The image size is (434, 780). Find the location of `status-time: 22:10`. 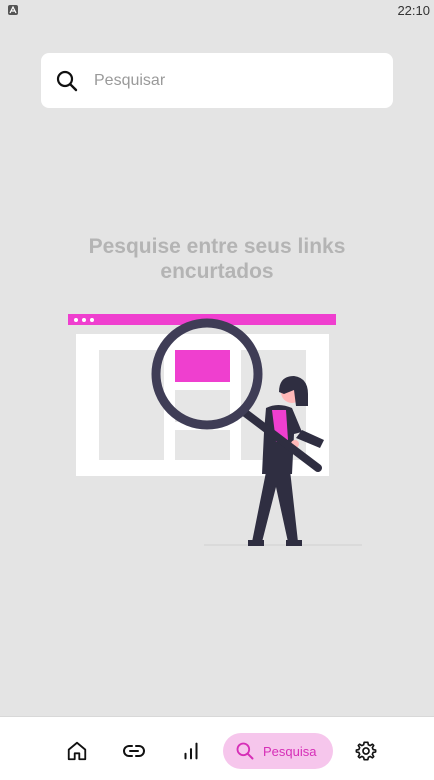

status-time: 22:10 is located at coordinates (413, 10).